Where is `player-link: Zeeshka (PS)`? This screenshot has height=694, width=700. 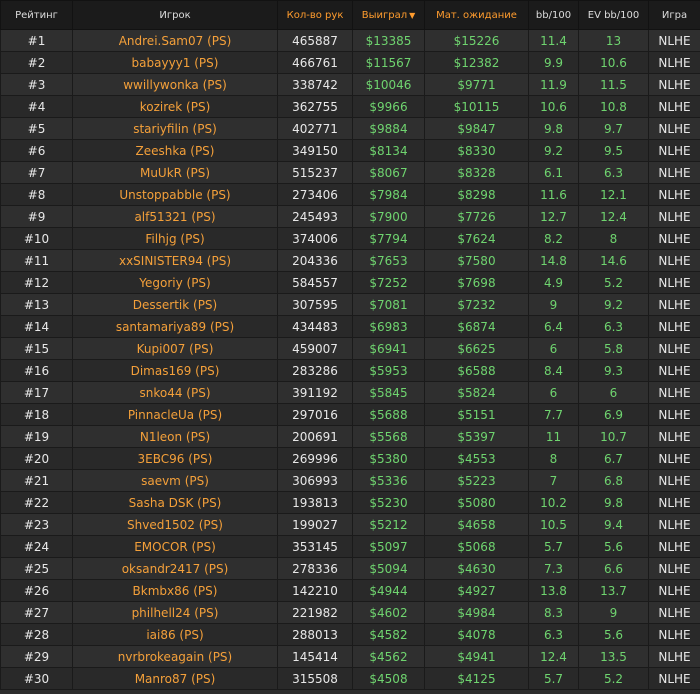
player-link: Zeeshka (PS) is located at coordinates (175, 150).